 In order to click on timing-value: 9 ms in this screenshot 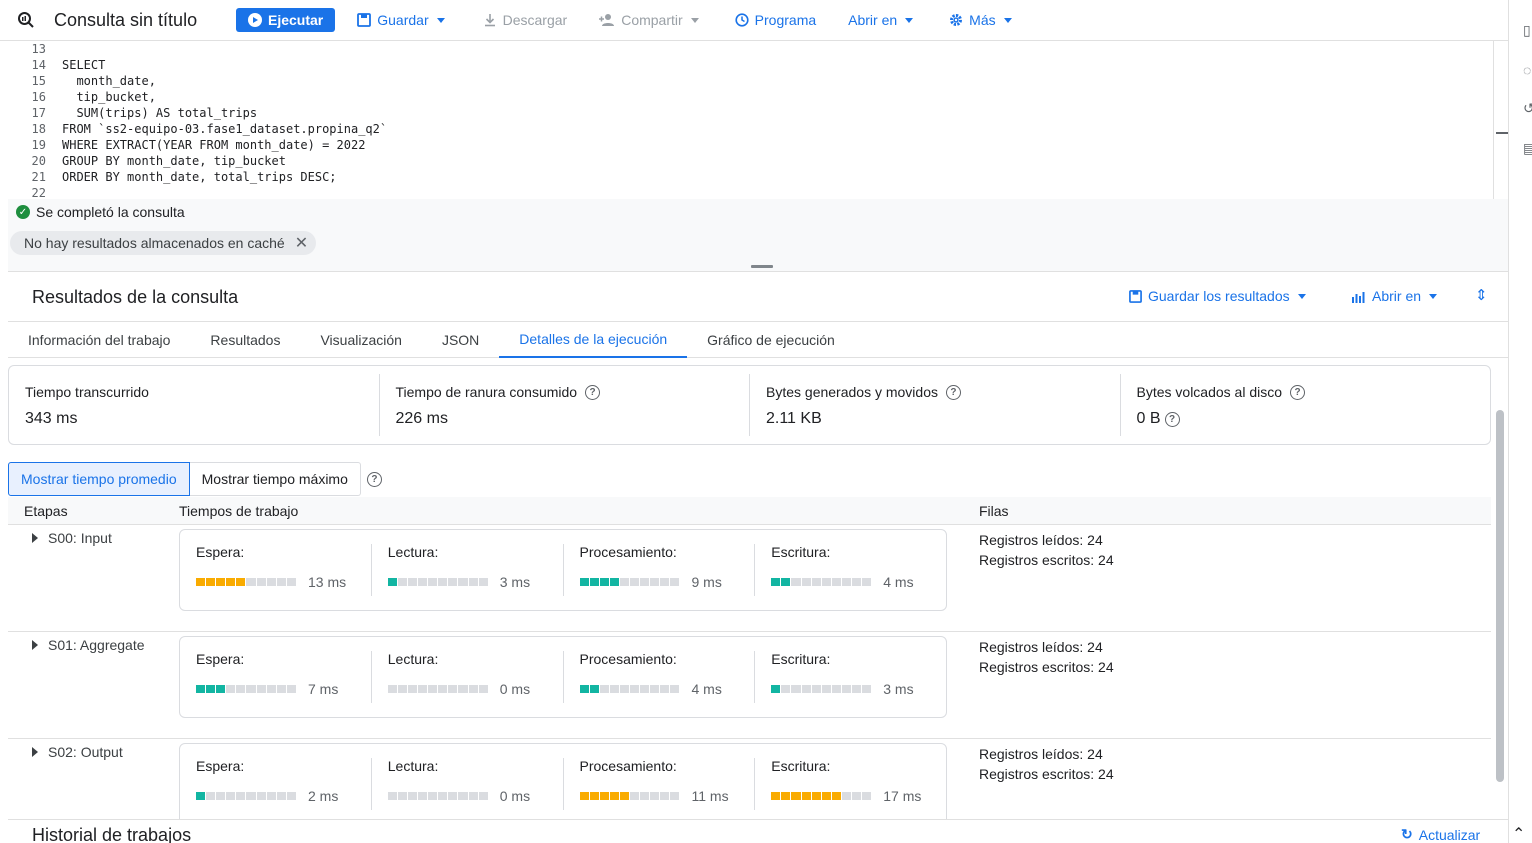, I will do `click(706, 582)`.